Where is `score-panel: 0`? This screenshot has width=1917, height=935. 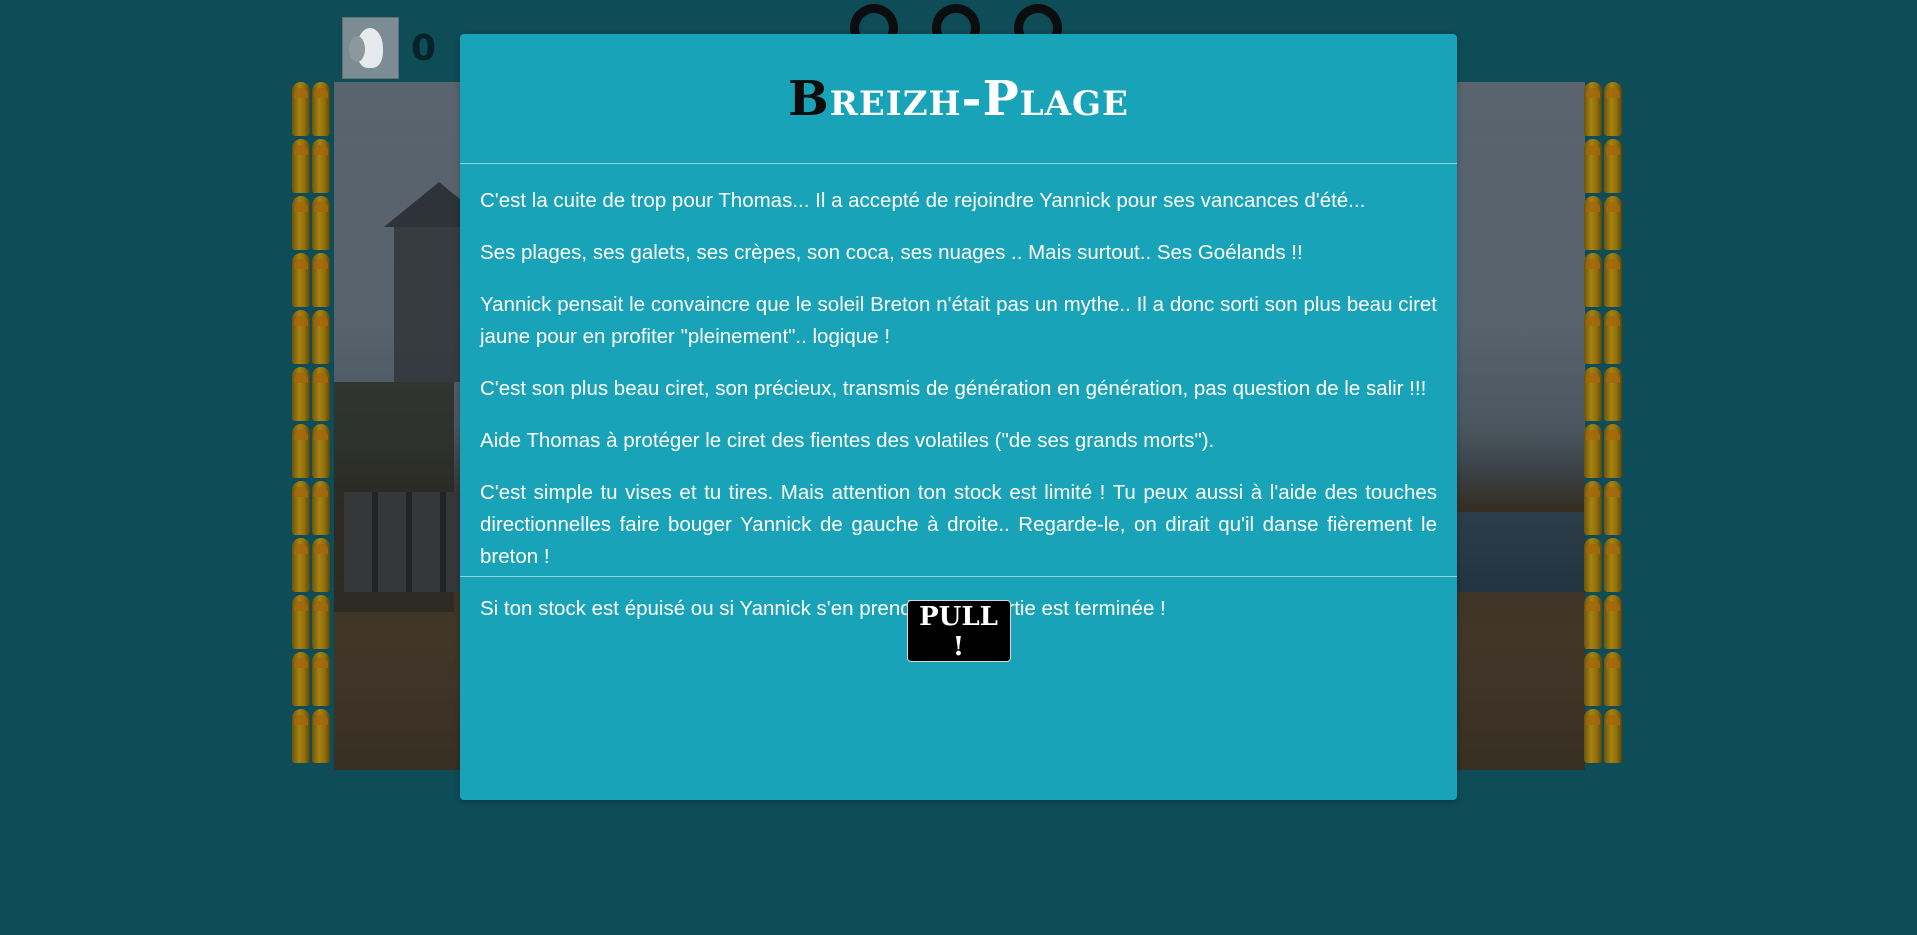
score-panel: 0 is located at coordinates (389, 48).